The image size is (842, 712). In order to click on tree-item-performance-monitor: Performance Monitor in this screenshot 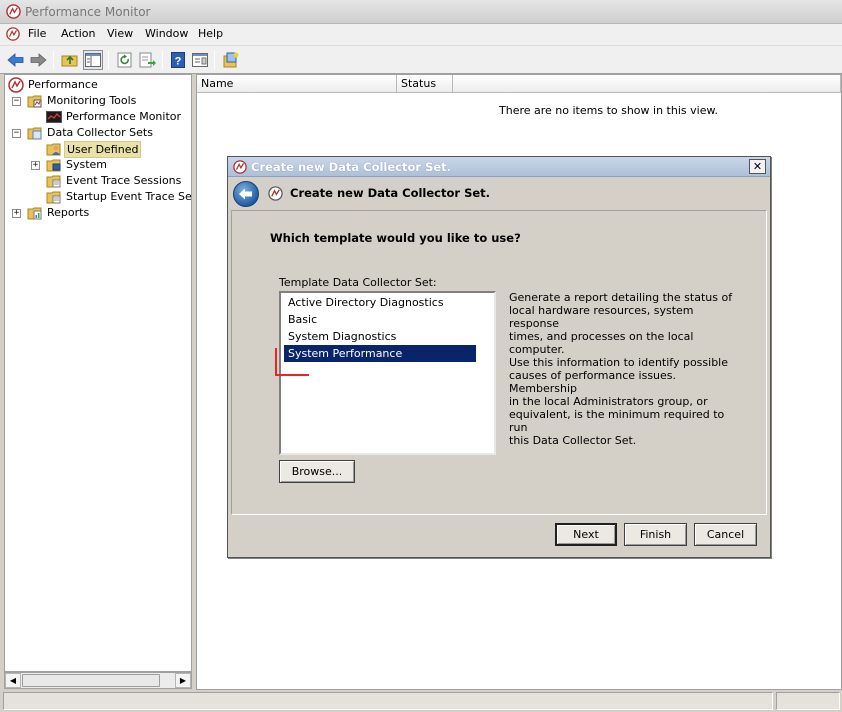, I will do `click(98, 117)`.